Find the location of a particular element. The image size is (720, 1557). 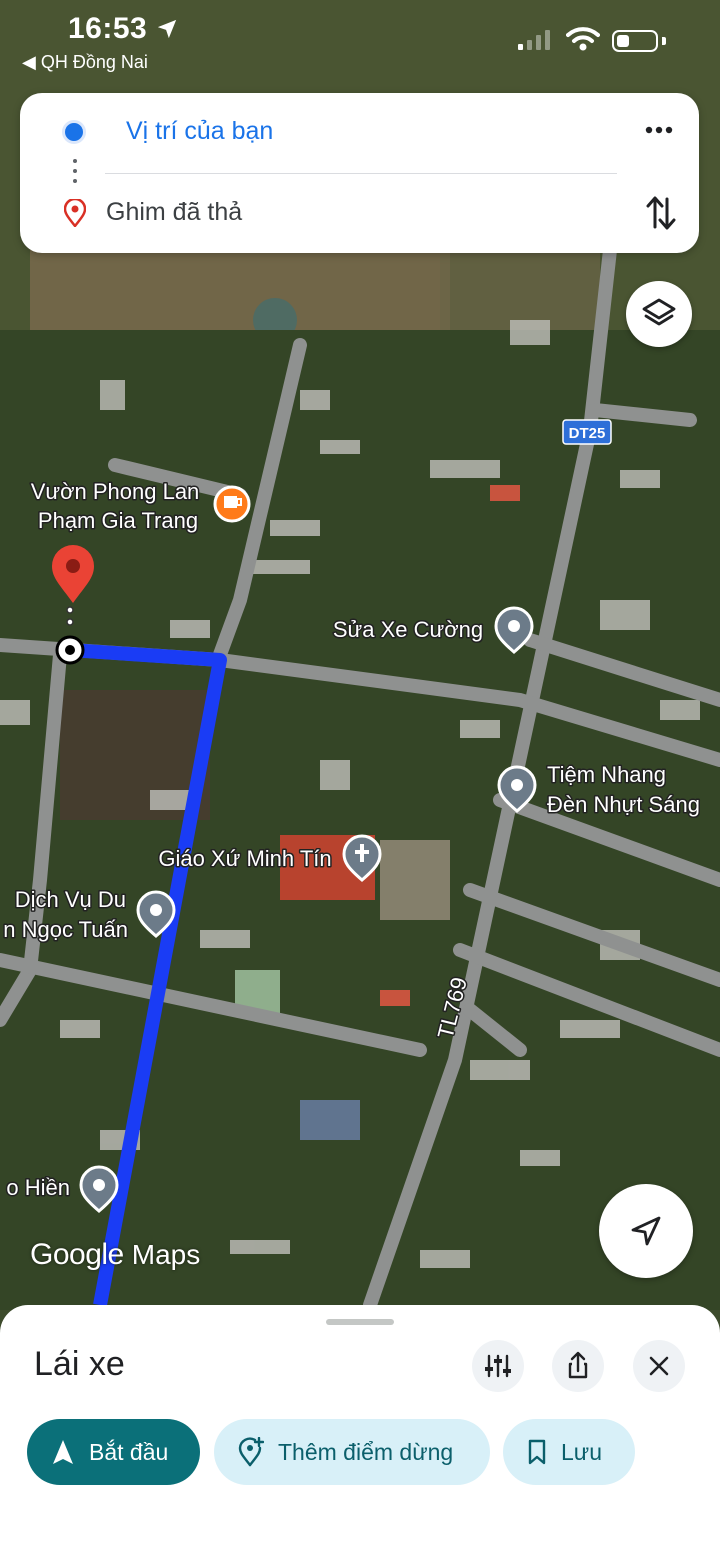

start-navigation-button: Bắt đầu is located at coordinates (113, 1452).